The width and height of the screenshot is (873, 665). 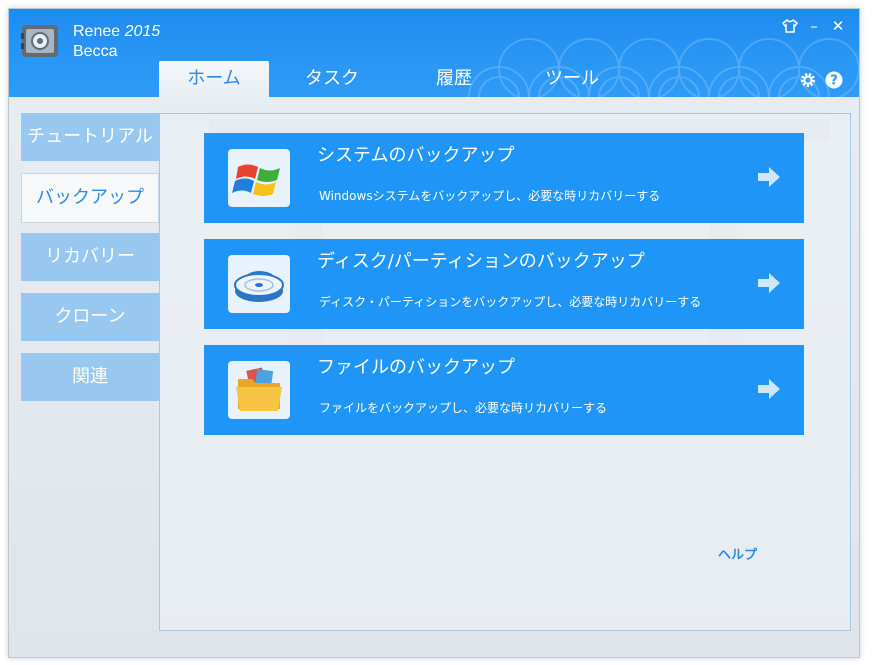 What do you see at coordinates (39, 41) in the screenshot?
I see `safe-logo-icon` at bounding box center [39, 41].